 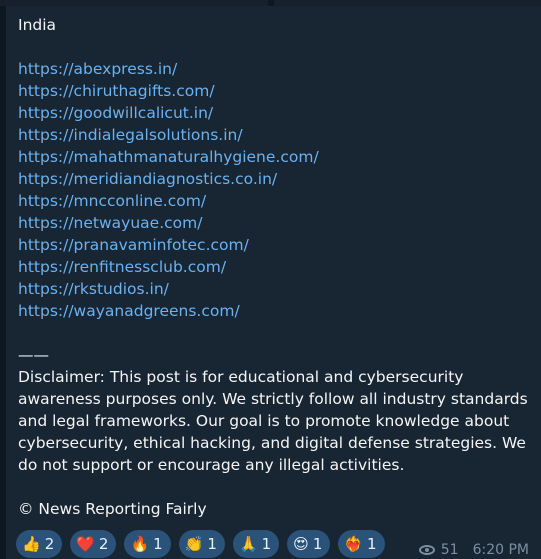 What do you see at coordinates (248, 544) in the screenshot?
I see `folded-hands-icon: 🙏` at bounding box center [248, 544].